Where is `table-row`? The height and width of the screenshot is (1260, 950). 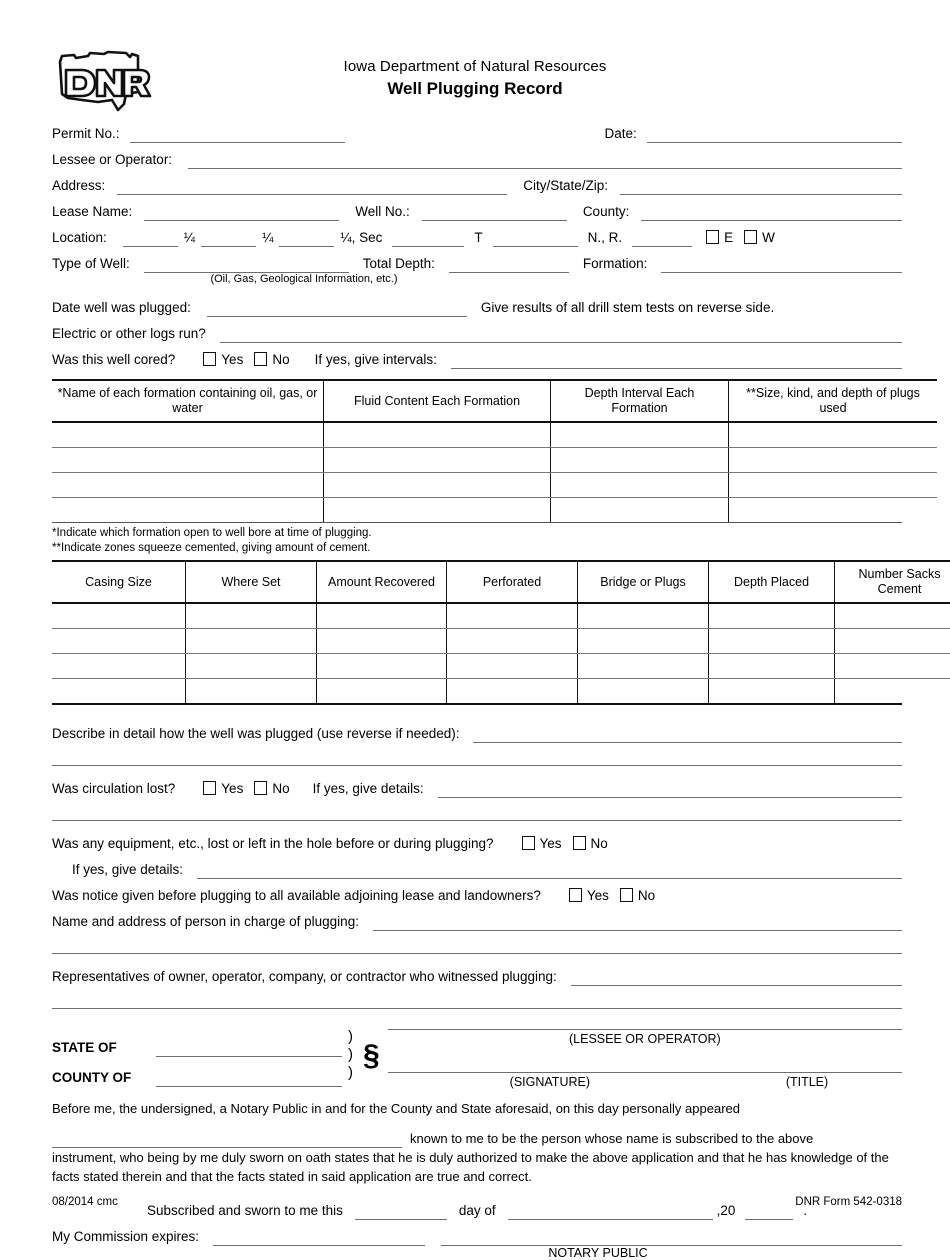 table-row is located at coordinates (501, 616).